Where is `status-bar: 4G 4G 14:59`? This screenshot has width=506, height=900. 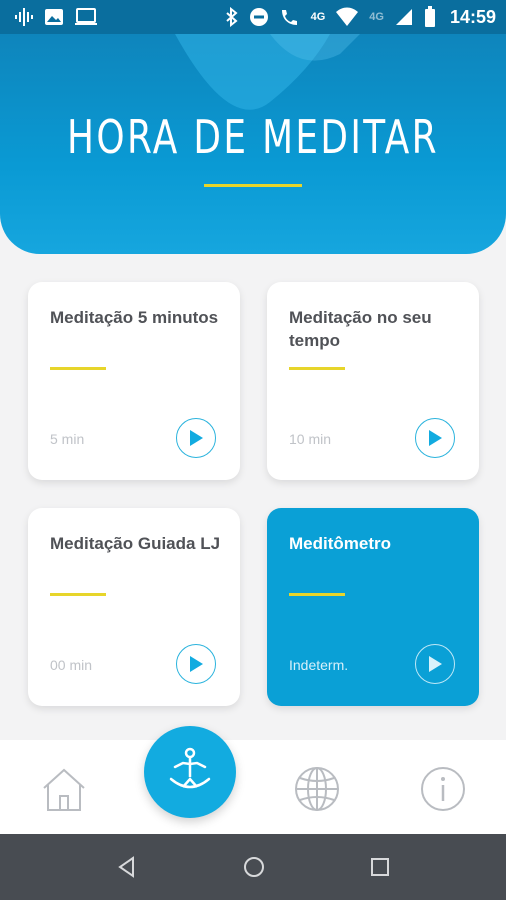
status-bar: 4G 4G 14:59 is located at coordinates (253, 17).